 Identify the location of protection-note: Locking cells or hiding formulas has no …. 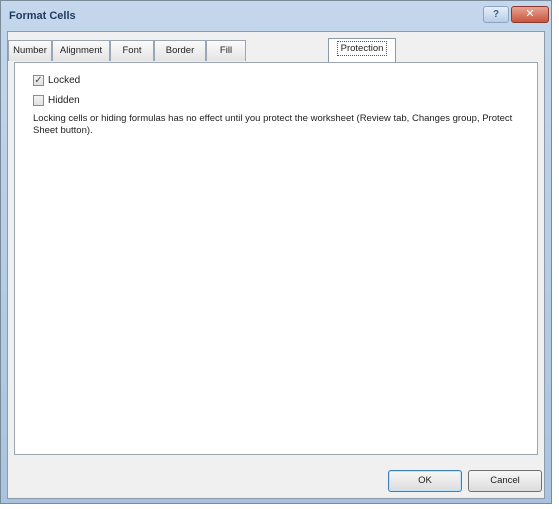
(273, 124).